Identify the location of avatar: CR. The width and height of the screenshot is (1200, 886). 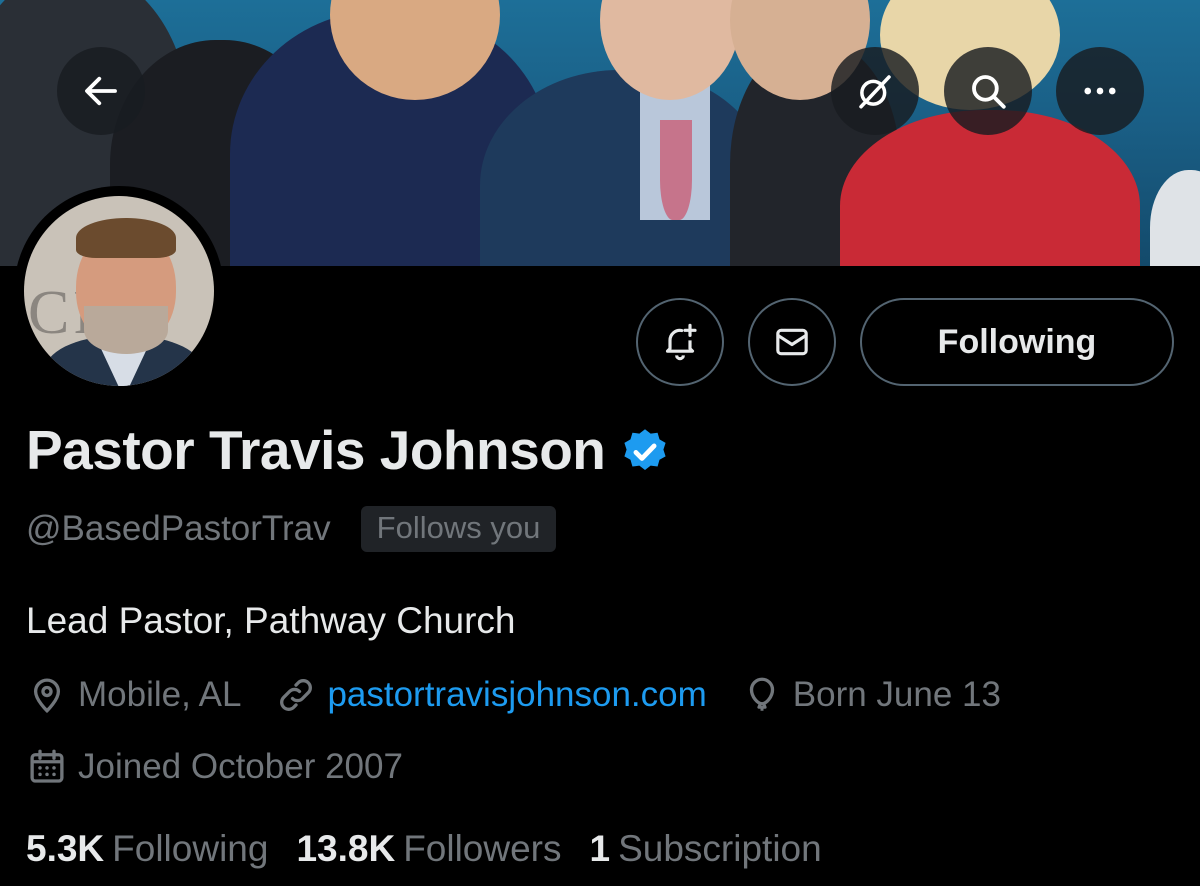
(119, 291).